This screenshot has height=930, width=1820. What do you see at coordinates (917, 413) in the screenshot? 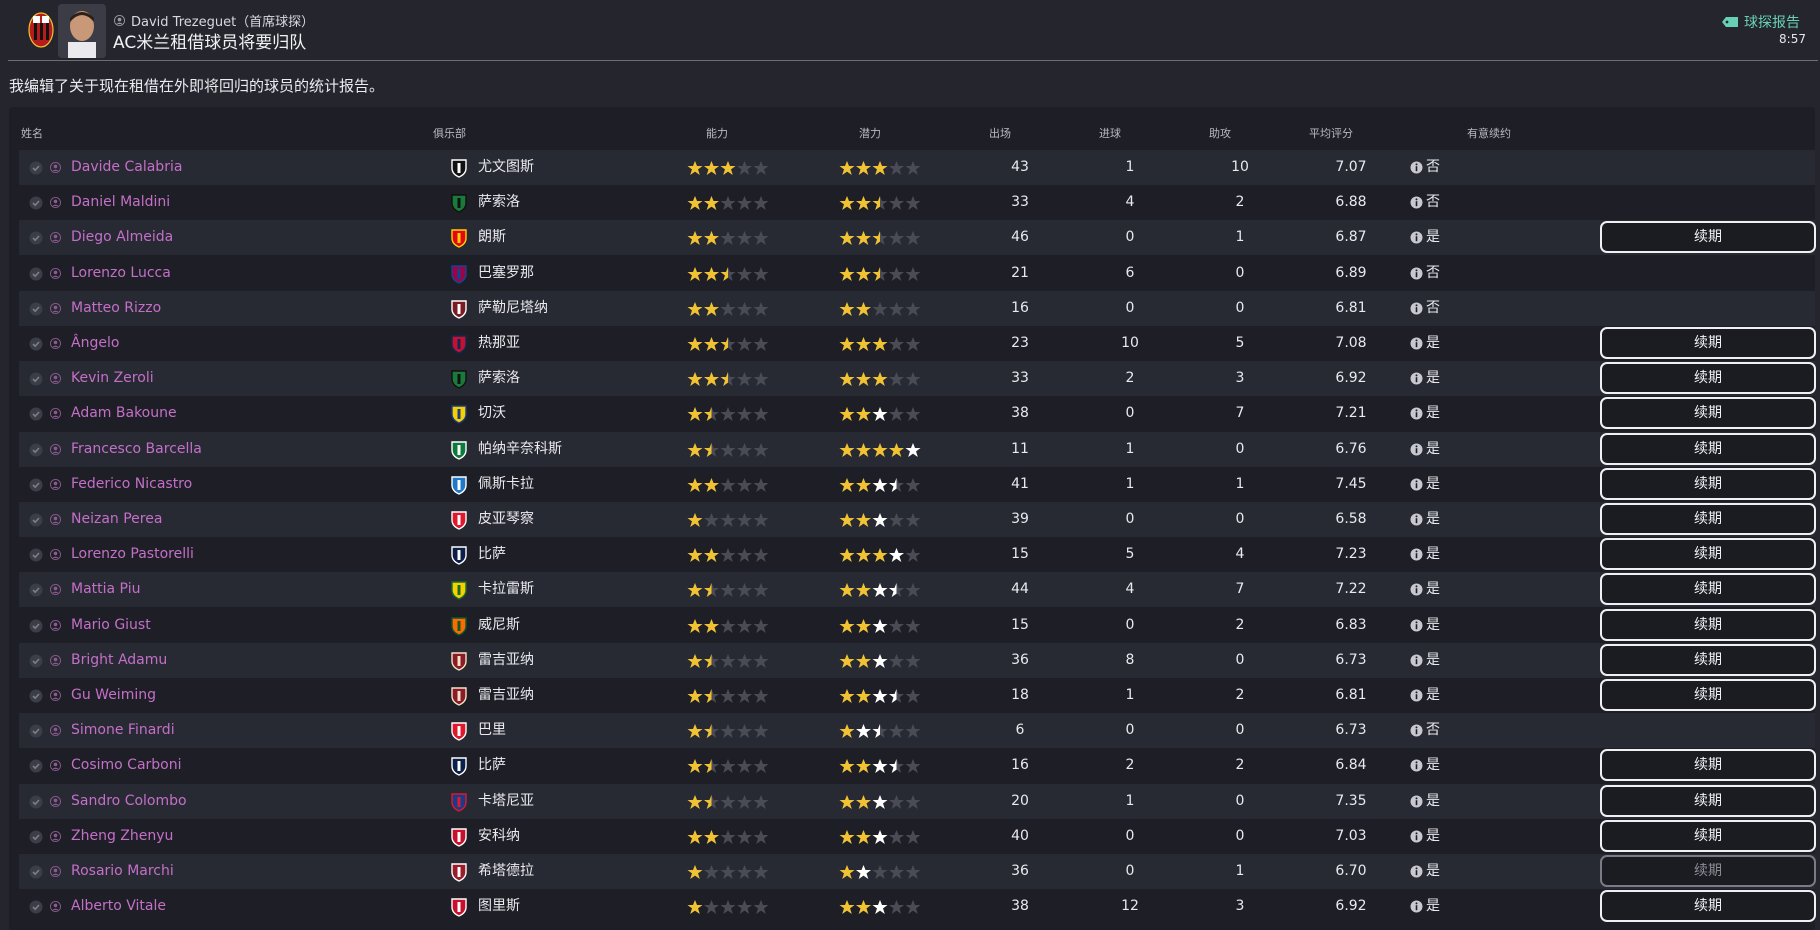
I see `table-row: Adam Bakoune 切沃 38 0 7 7.21 是 续期` at bounding box center [917, 413].